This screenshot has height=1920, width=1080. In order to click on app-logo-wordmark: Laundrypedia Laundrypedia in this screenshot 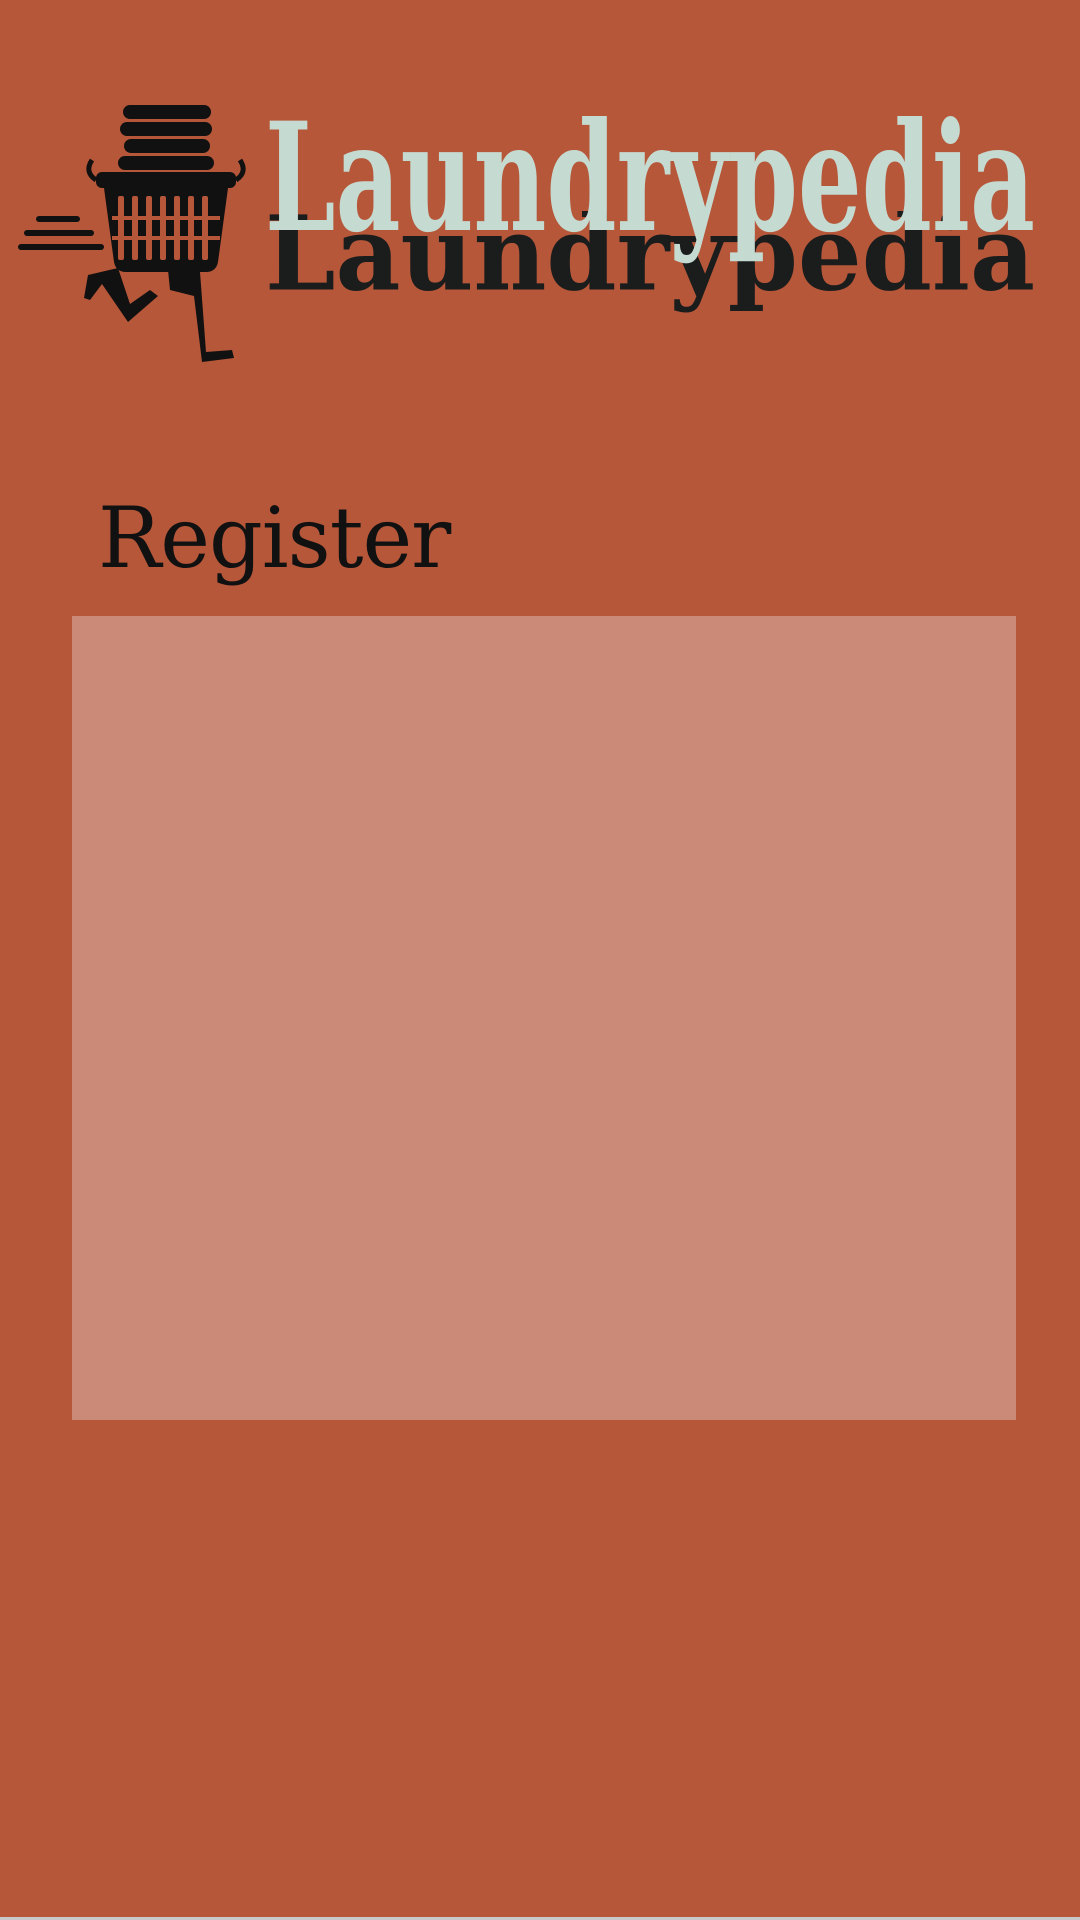, I will do `click(650, 202)`.